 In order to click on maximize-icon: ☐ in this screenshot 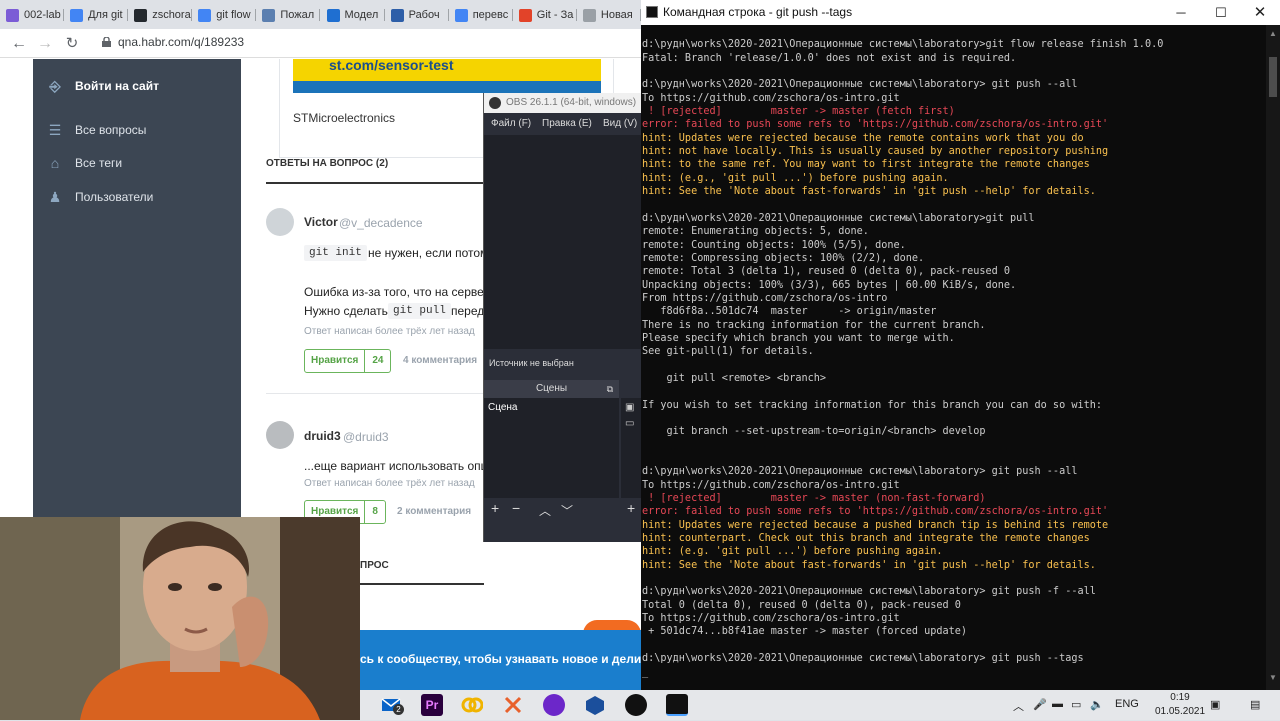, I will do `click(1221, 12)`.